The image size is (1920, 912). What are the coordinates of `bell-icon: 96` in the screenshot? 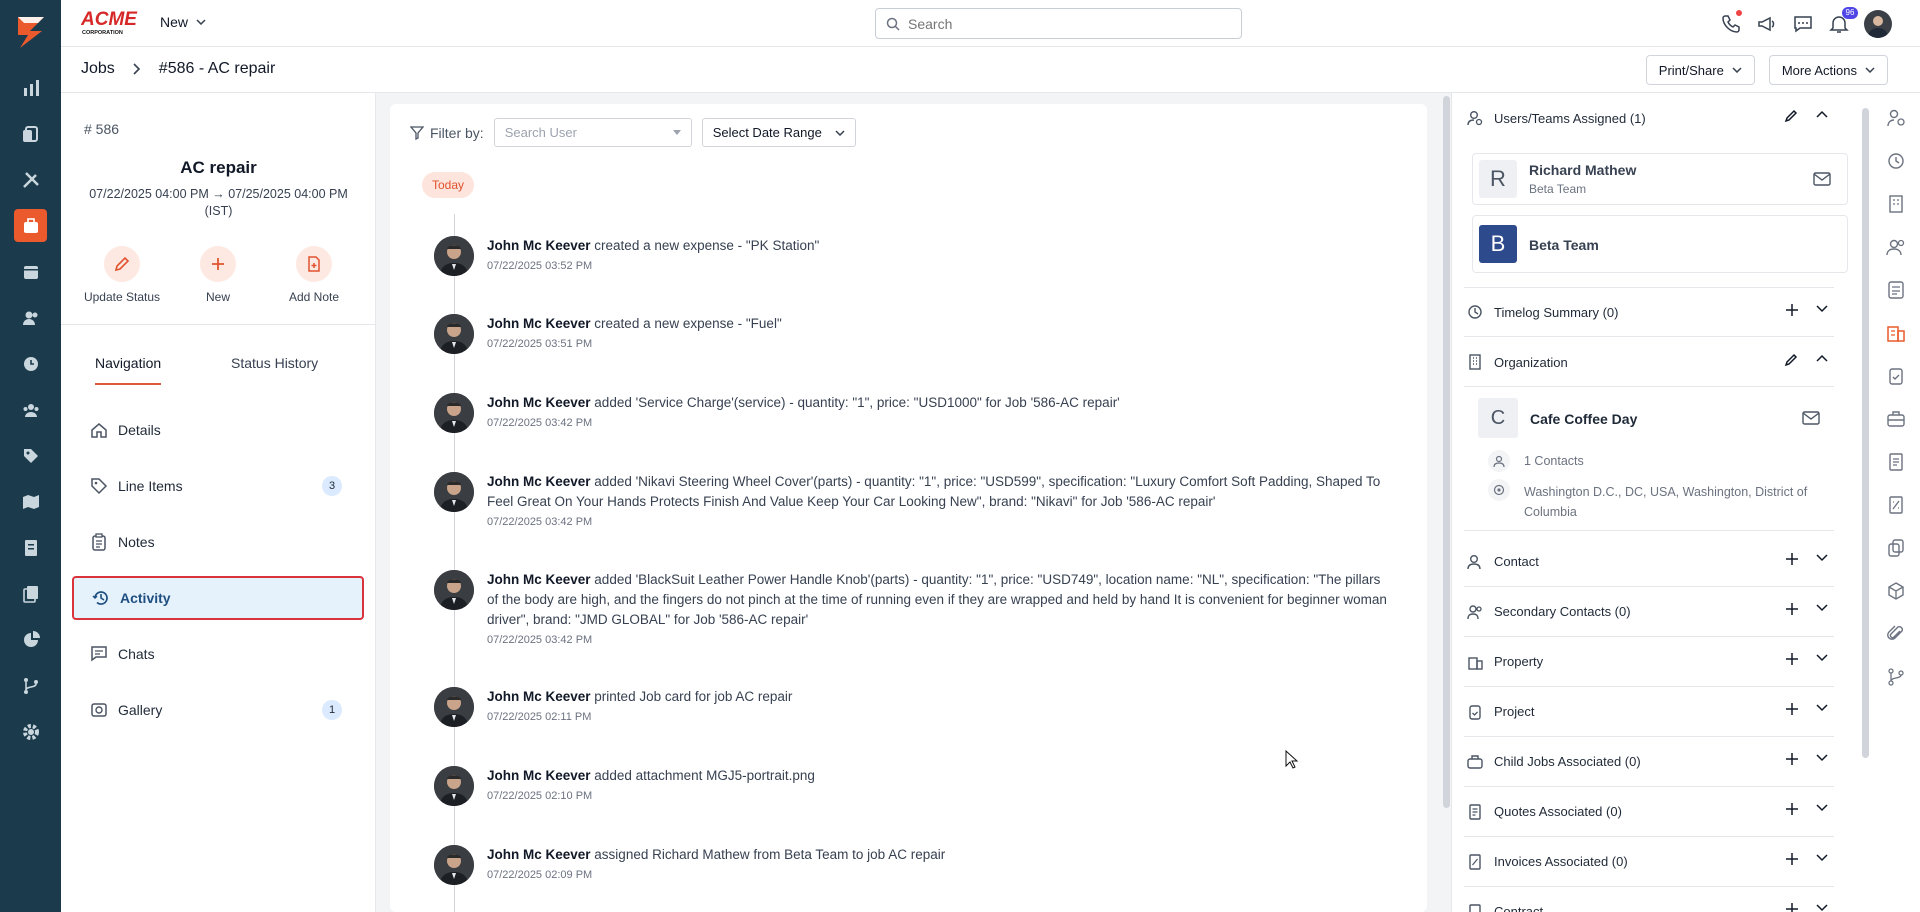 It's located at (1843, 21).